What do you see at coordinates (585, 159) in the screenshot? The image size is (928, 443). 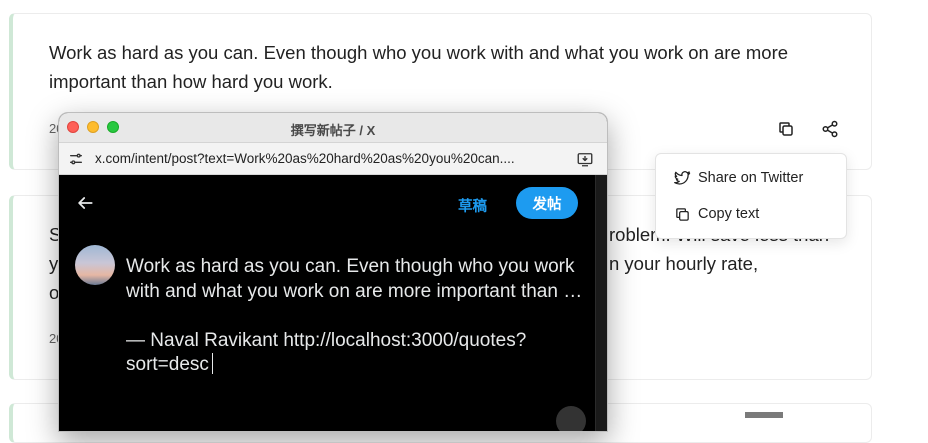 I see `install-app-icon` at bounding box center [585, 159].